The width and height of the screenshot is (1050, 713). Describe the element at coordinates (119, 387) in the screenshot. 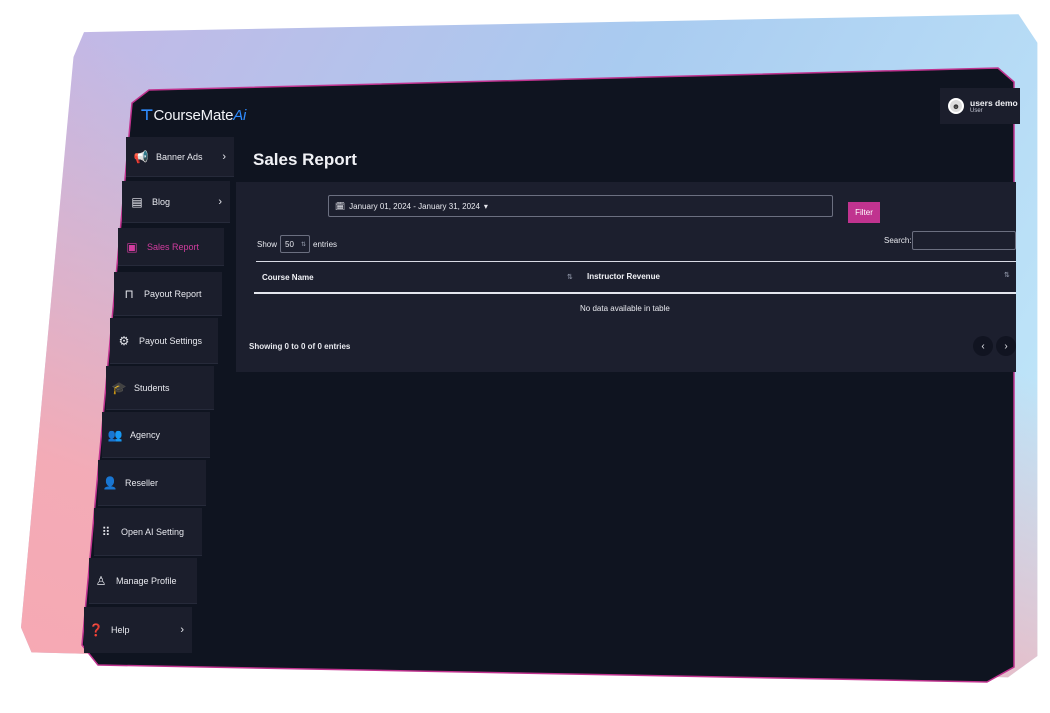

I see `graduation-cap-icon: 🎓` at that location.